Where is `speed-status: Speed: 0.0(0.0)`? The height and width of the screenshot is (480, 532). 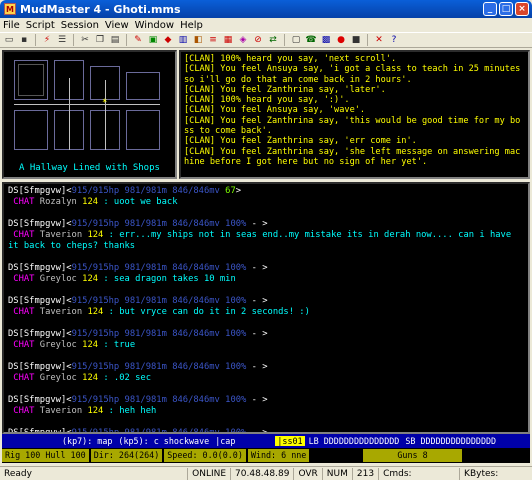 speed-status: Speed: 0.0(0.0) is located at coordinates (205, 455).